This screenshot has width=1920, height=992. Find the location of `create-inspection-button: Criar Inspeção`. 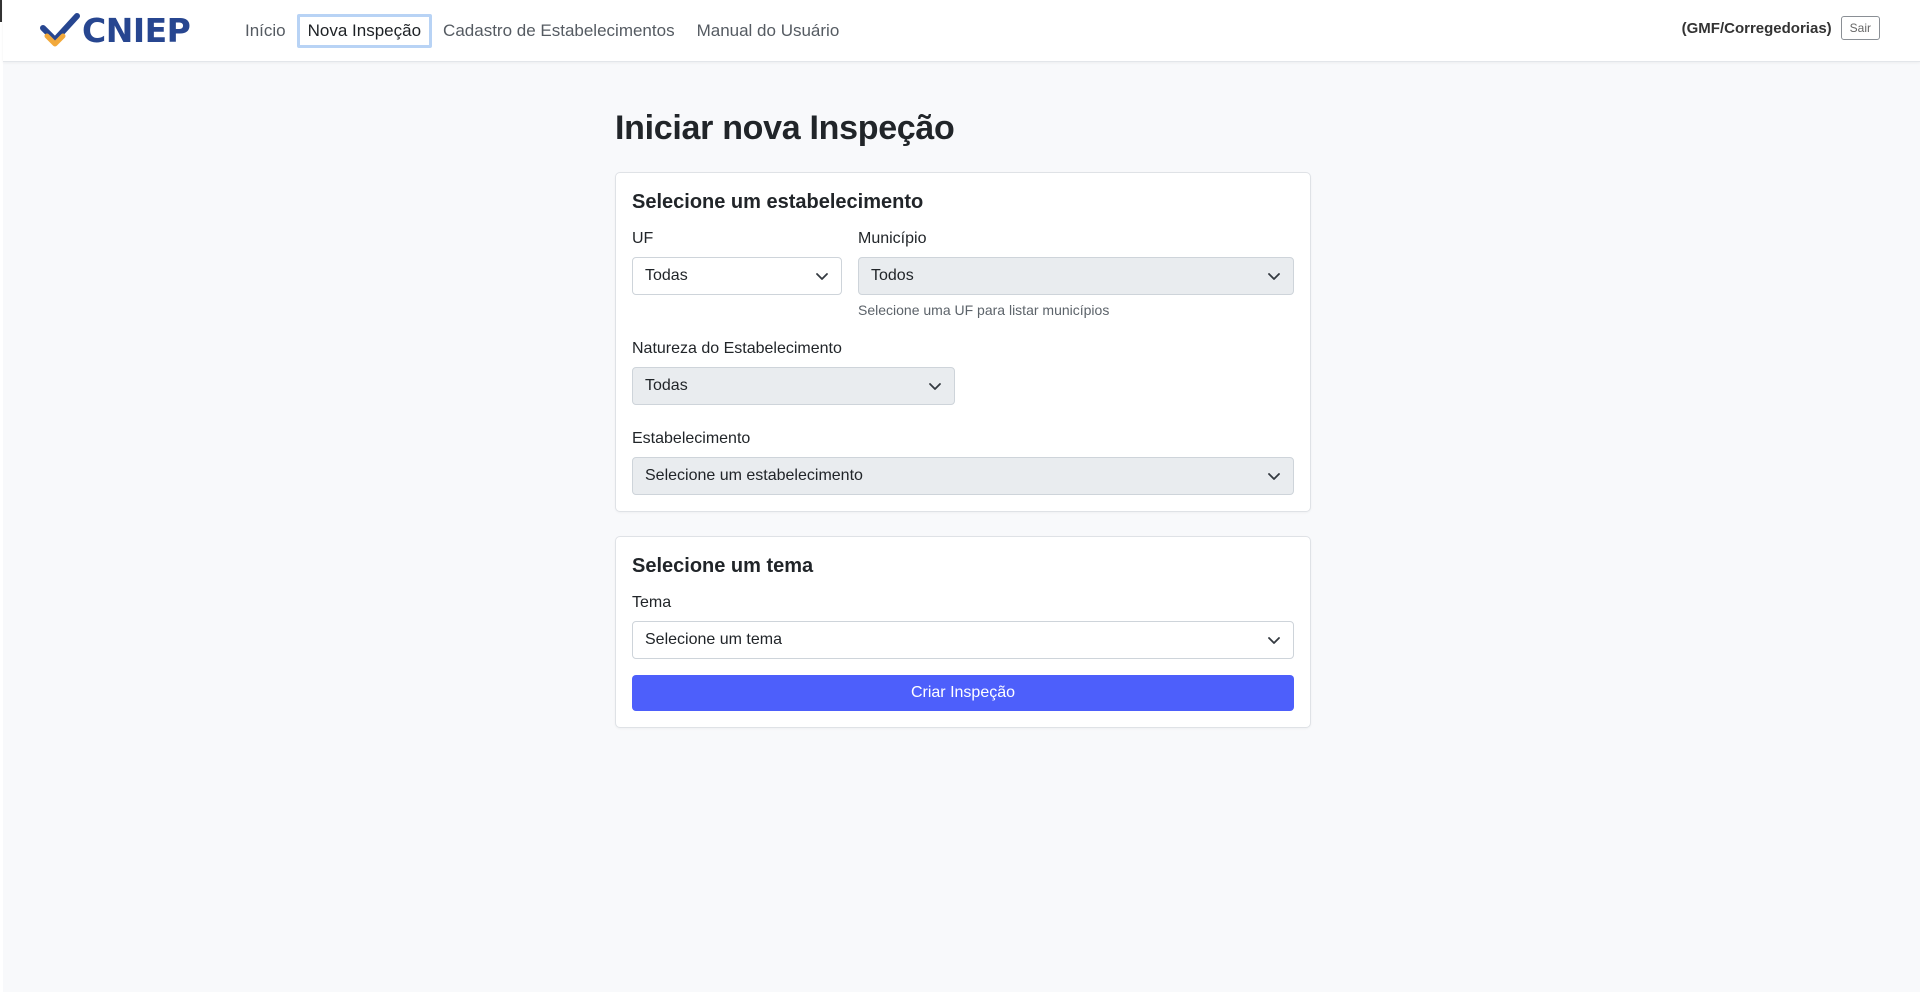

create-inspection-button: Criar Inspeção is located at coordinates (963, 693).